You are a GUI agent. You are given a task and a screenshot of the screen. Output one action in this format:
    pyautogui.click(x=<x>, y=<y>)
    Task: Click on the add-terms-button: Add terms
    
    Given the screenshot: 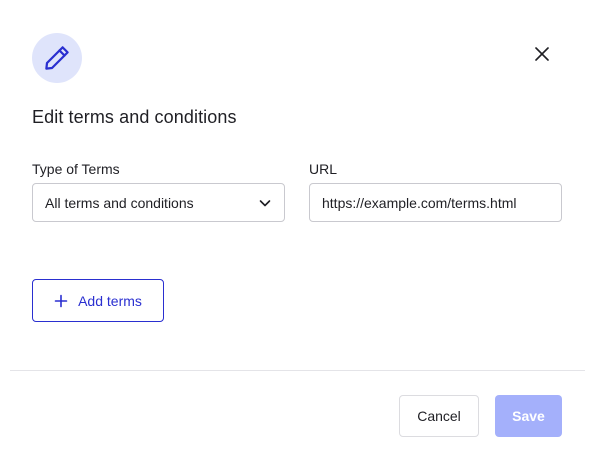 What is the action you would take?
    pyautogui.click(x=98, y=300)
    